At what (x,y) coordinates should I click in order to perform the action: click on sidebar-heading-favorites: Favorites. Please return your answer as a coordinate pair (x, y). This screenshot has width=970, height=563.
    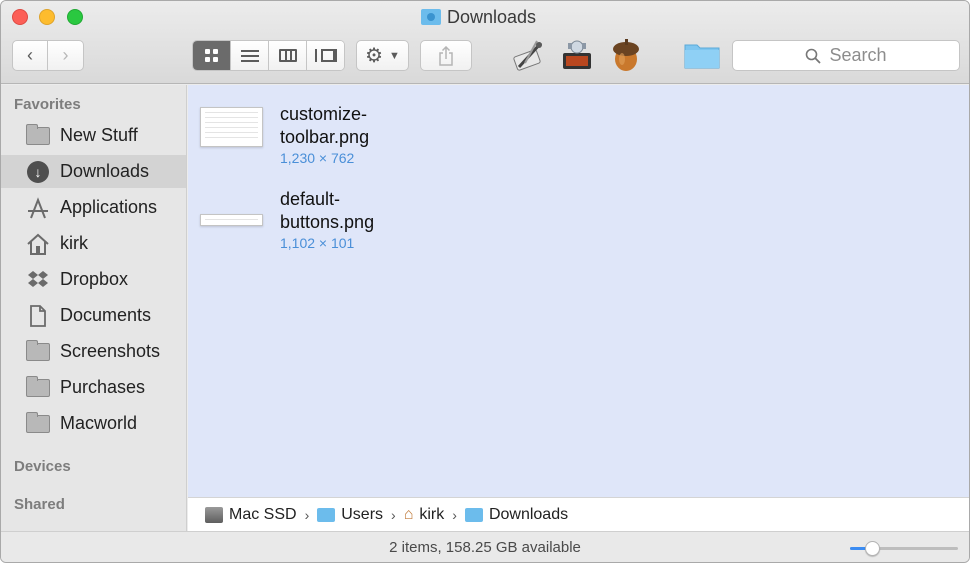
    Looking at the image, I should click on (47, 104).